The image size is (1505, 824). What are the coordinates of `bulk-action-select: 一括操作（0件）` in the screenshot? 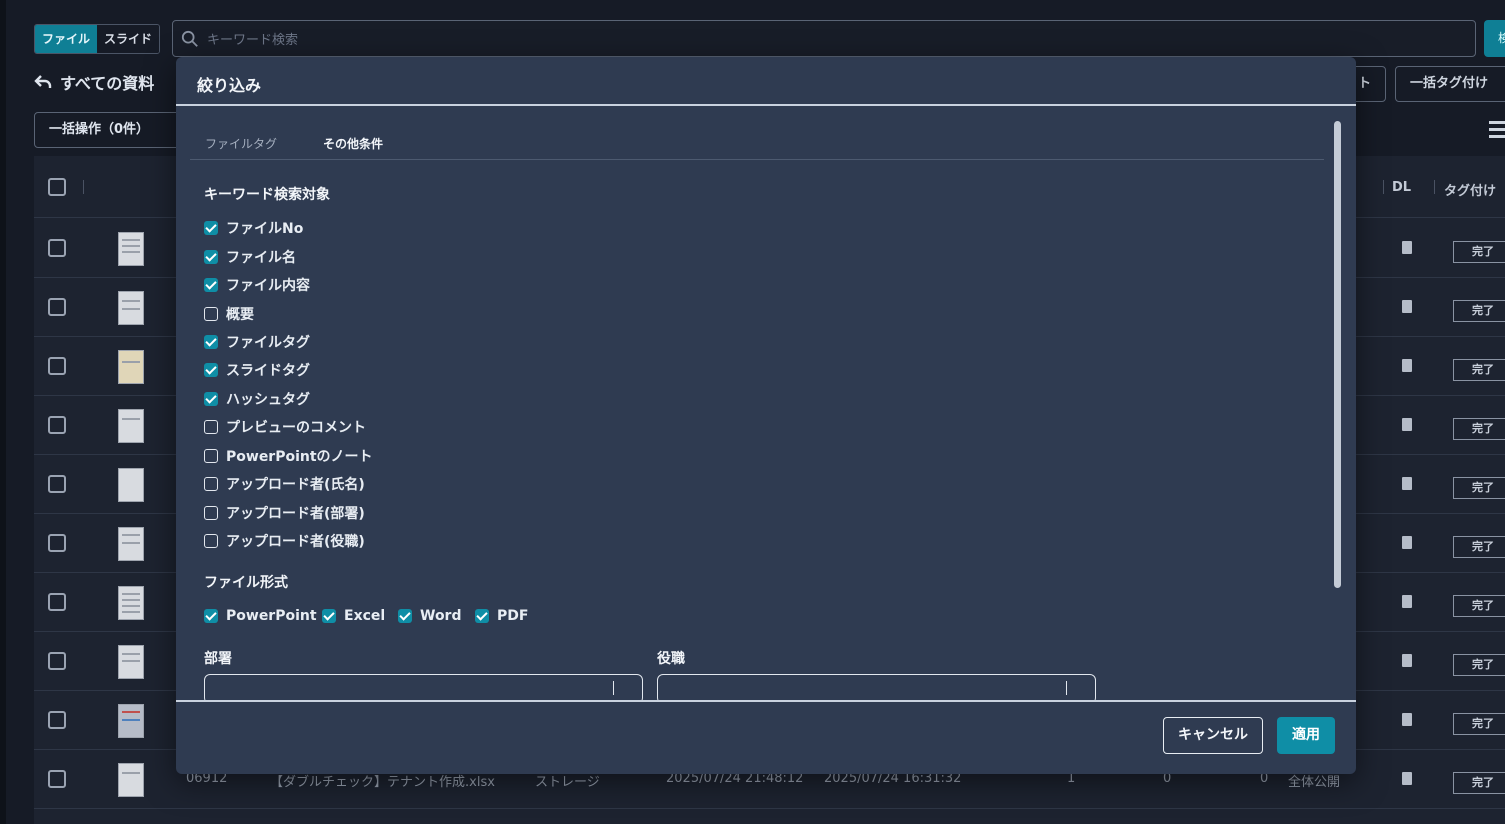 It's located at (109, 130).